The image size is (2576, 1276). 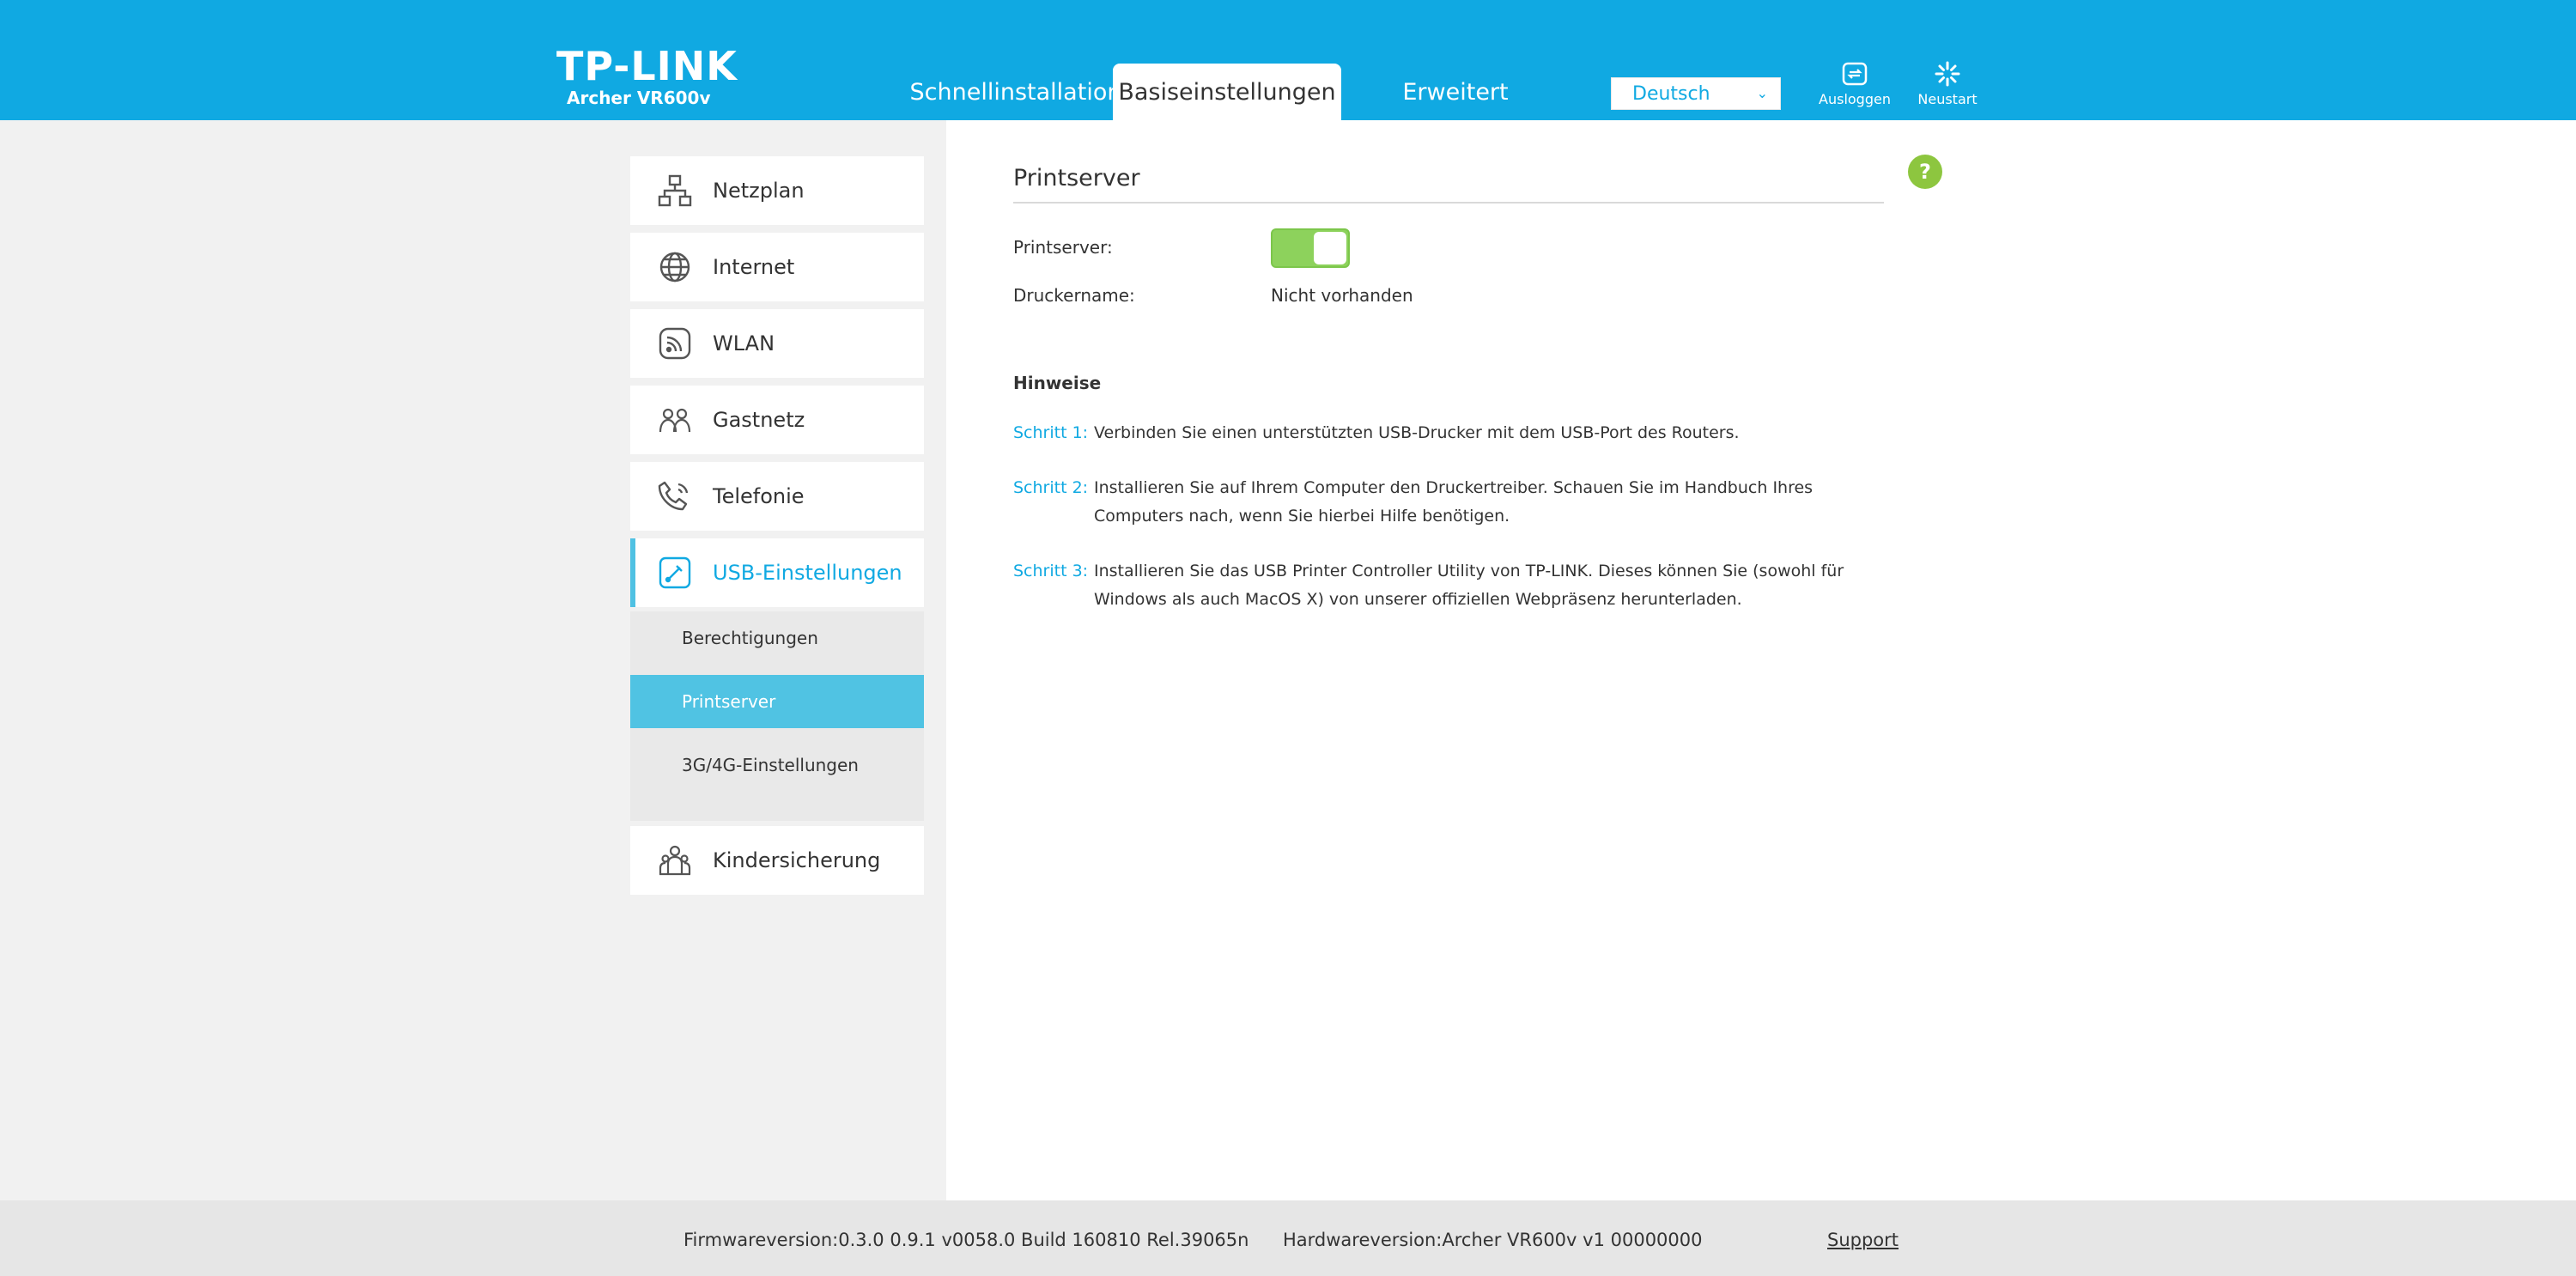 I want to click on submenu-item-3g4g-settings: 3G/4G-Einstellungen, so click(x=777, y=765).